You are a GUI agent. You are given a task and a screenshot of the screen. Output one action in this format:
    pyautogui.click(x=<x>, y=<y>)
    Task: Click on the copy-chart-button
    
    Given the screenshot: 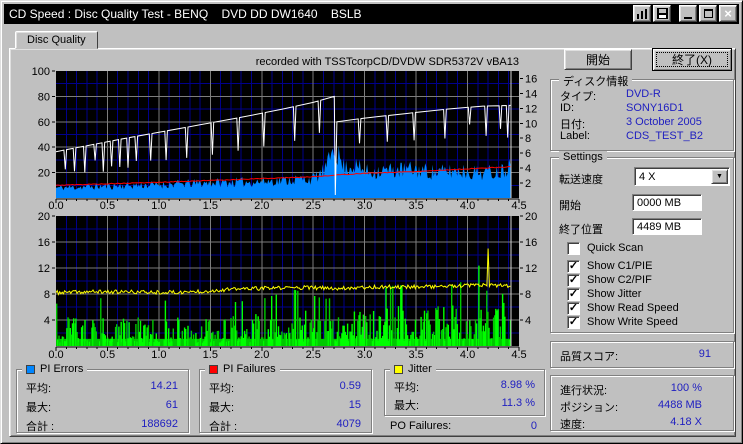 What is the action you would take?
    pyautogui.click(x=642, y=13)
    